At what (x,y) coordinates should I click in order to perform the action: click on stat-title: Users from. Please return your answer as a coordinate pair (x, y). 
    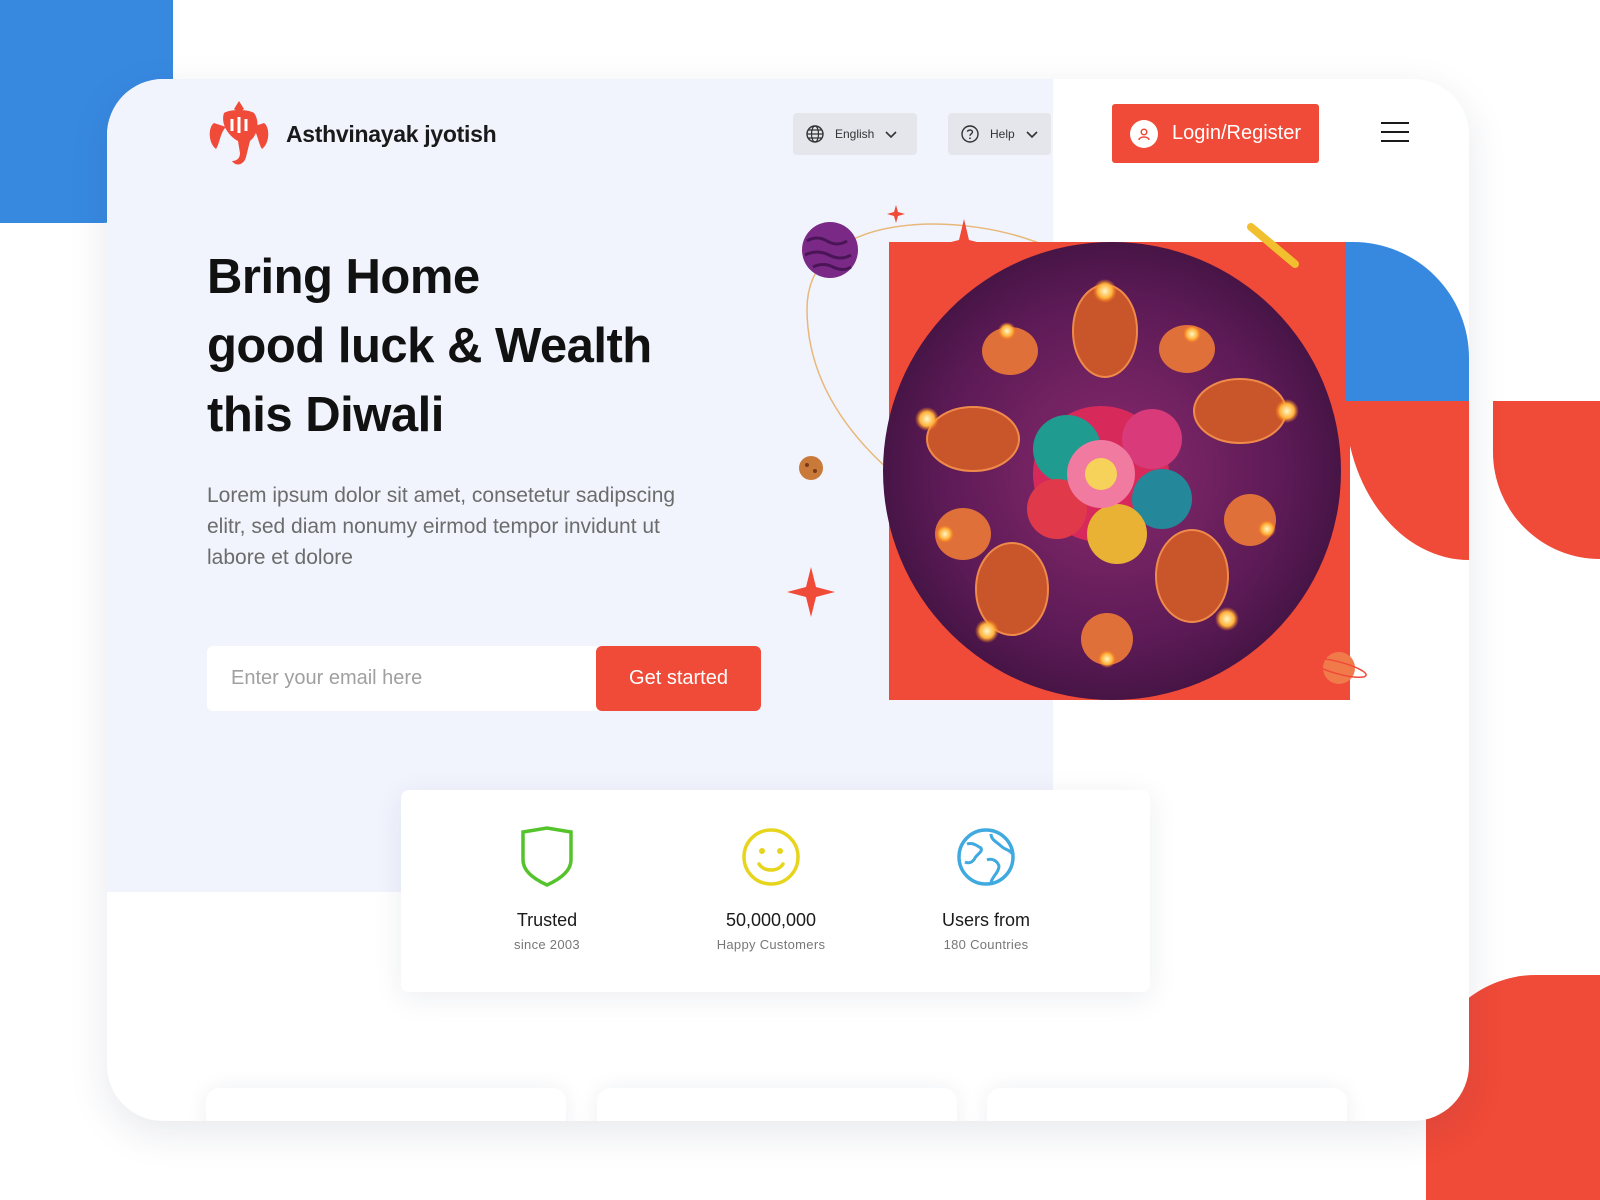
    Looking at the image, I should click on (985, 920).